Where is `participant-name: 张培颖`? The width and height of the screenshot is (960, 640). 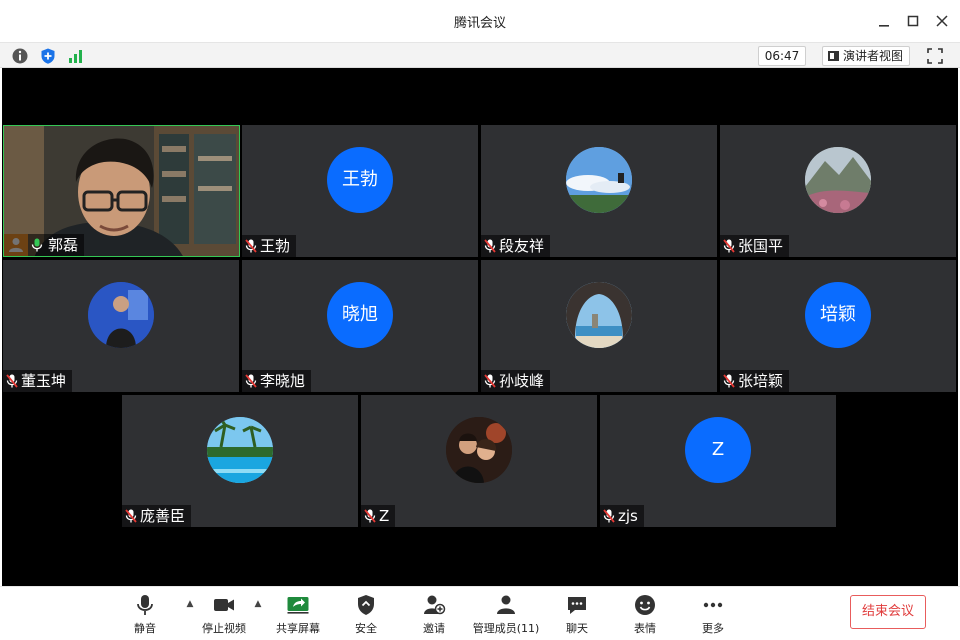
participant-name: 张培颖 is located at coordinates (761, 381).